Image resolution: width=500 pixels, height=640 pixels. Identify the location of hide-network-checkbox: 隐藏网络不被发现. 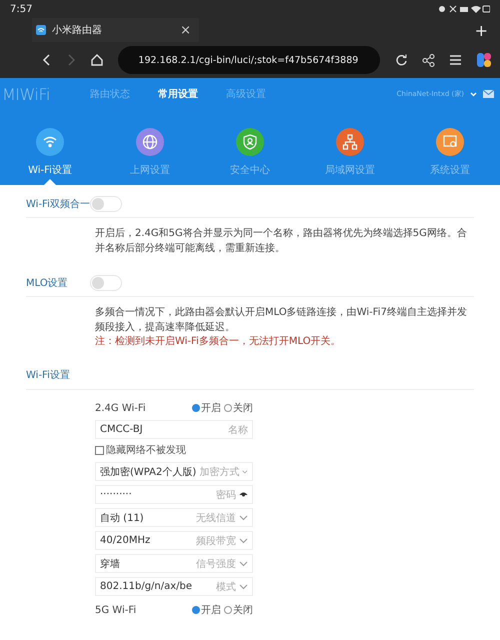
(140, 450).